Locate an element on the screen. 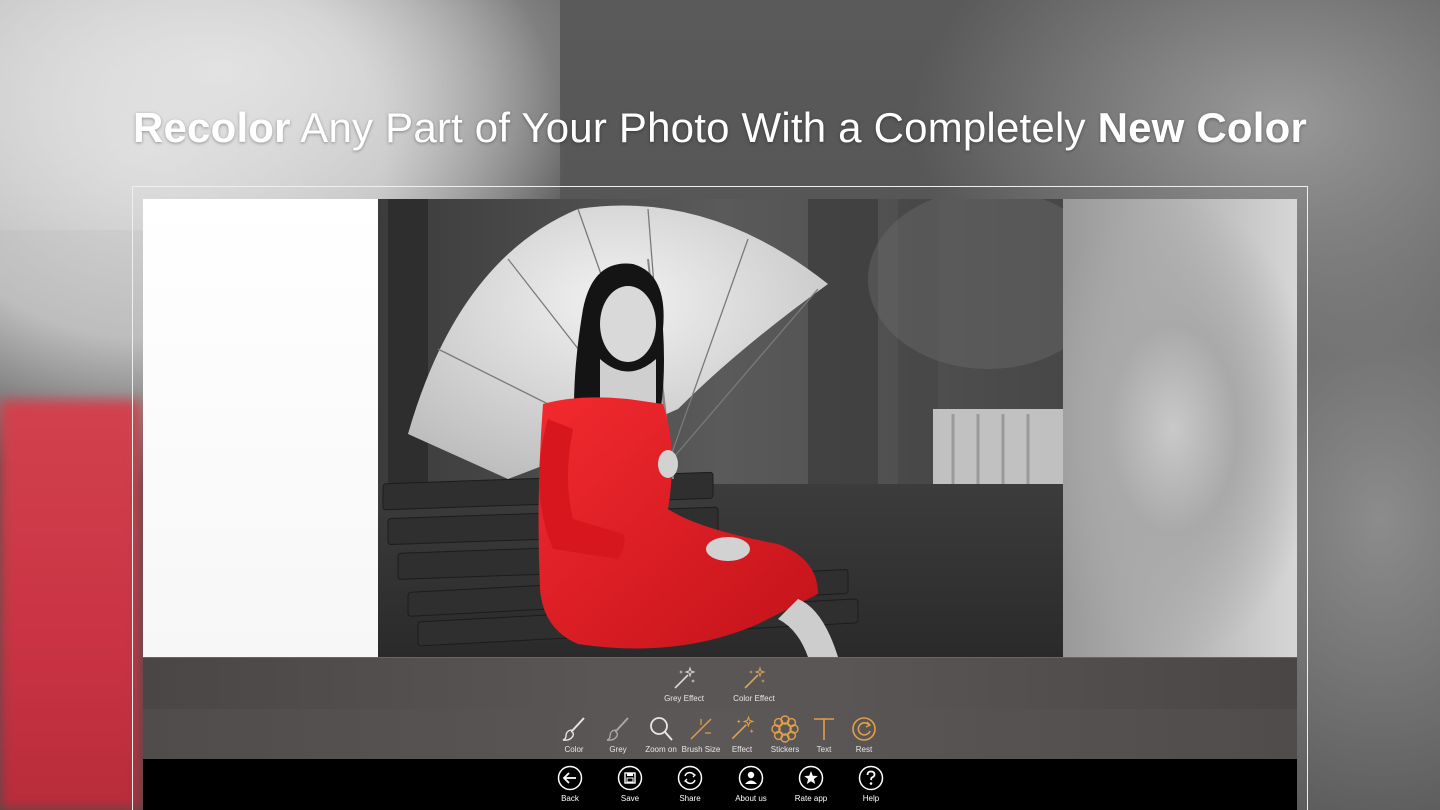 The width and height of the screenshot is (1440, 810). sticker-flower-icon is located at coordinates (785, 729).